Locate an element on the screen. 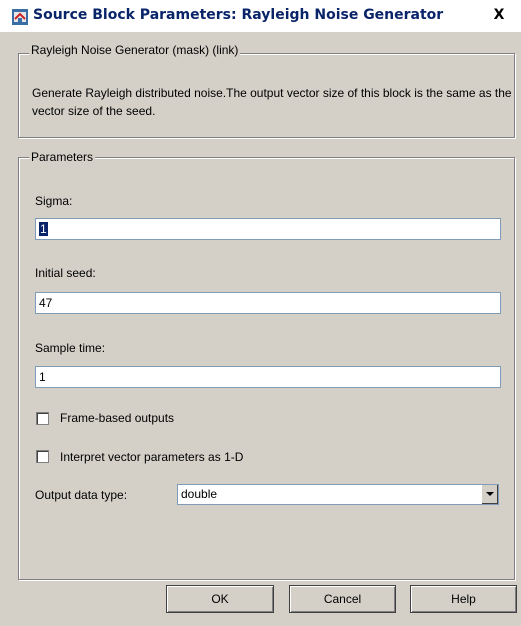 The image size is (521, 626). help-button: Help is located at coordinates (463, 599).